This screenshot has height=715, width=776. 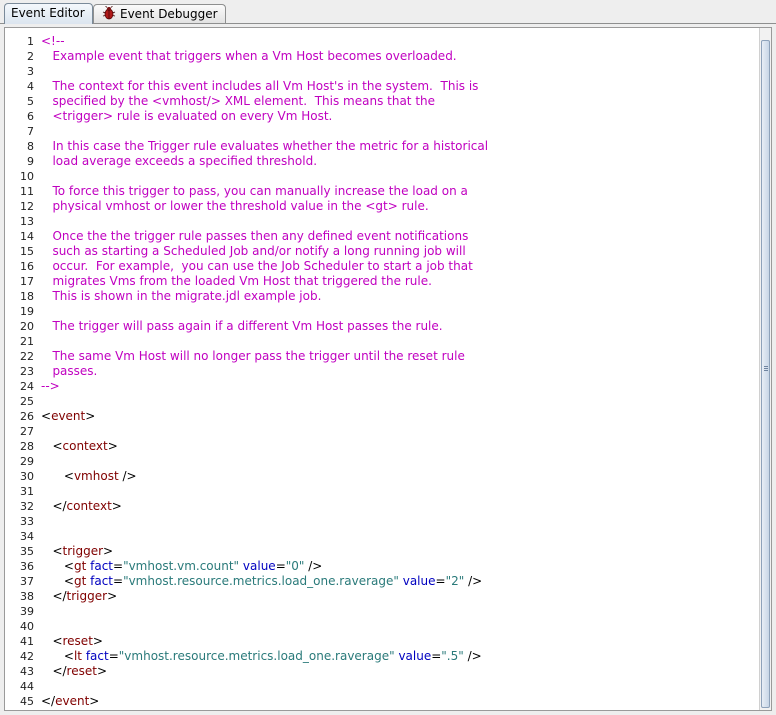 What do you see at coordinates (765, 374) in the screenshot?
I see `scrollbar-thumb` at bounding box center [765, 374].